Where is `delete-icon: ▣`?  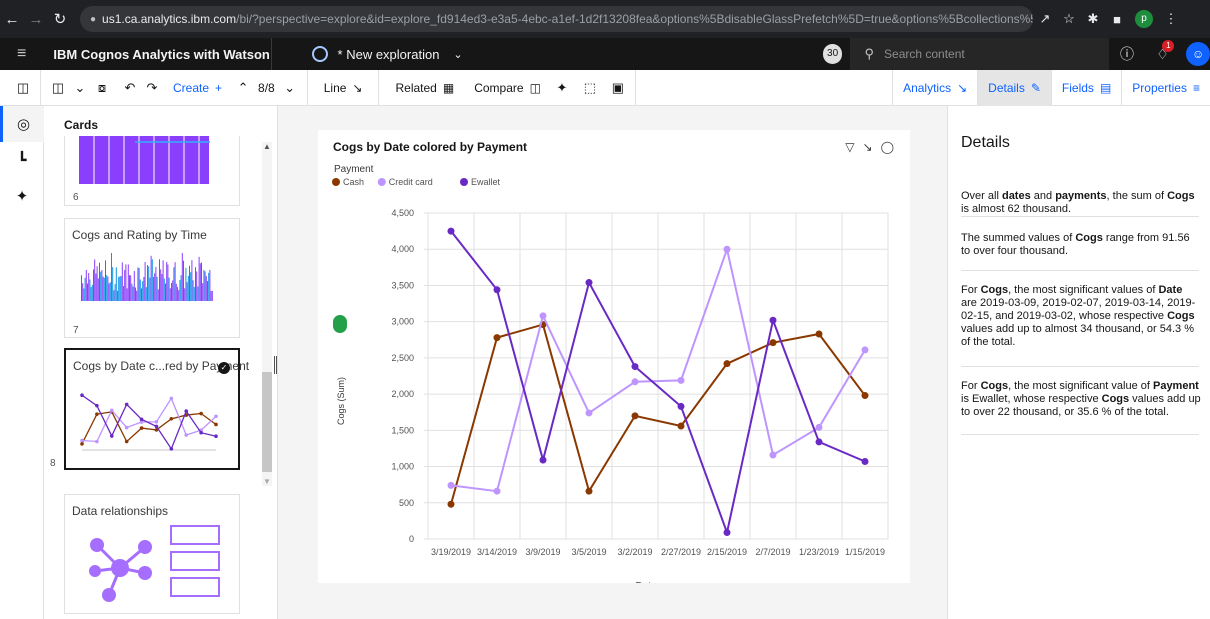 delete-icon: ▣ is located at coordinates (618, 88).